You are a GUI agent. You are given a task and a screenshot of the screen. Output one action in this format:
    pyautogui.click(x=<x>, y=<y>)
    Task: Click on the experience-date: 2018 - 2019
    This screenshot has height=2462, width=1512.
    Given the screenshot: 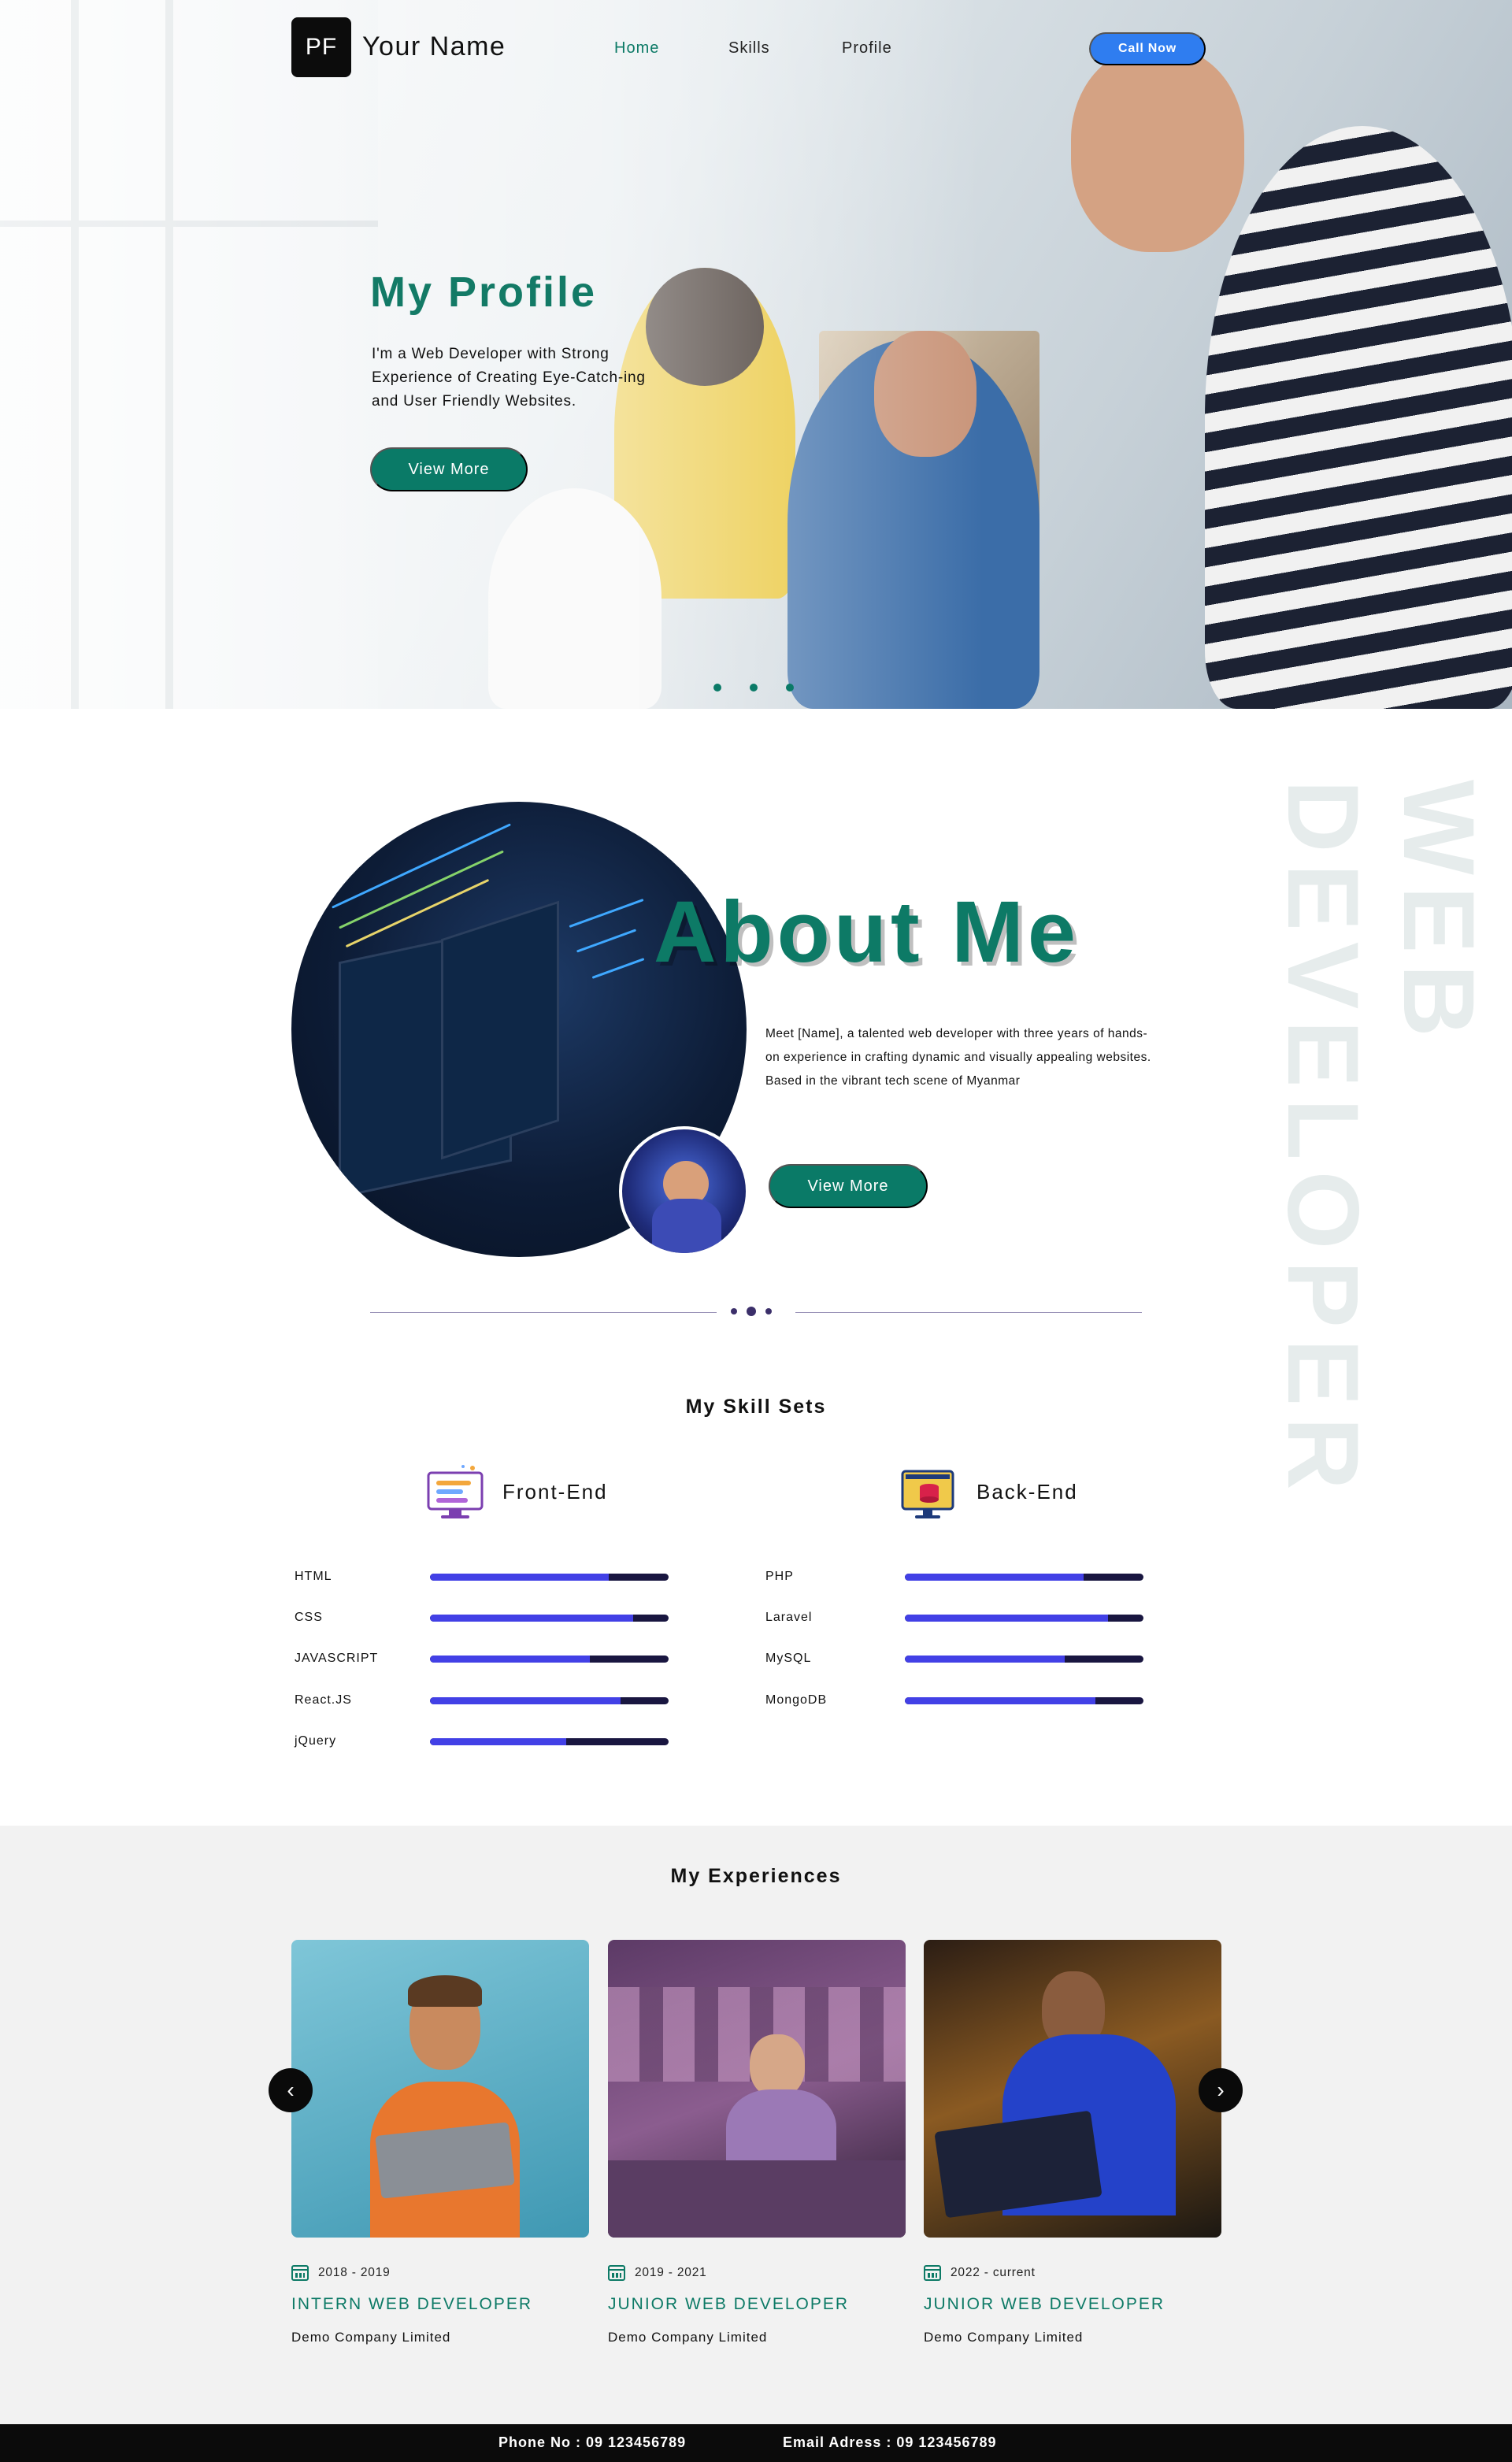 What is the action you would take?
    pyautogui.click(x=341, y=2273)
    